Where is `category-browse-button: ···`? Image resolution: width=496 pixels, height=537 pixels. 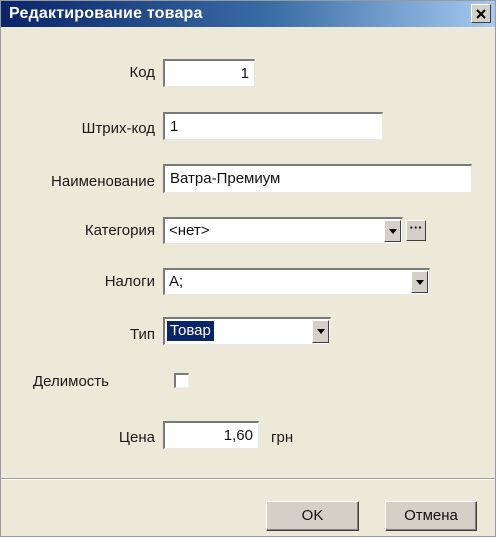 category-browse-button: ··· is located at coordinates (416, 230).